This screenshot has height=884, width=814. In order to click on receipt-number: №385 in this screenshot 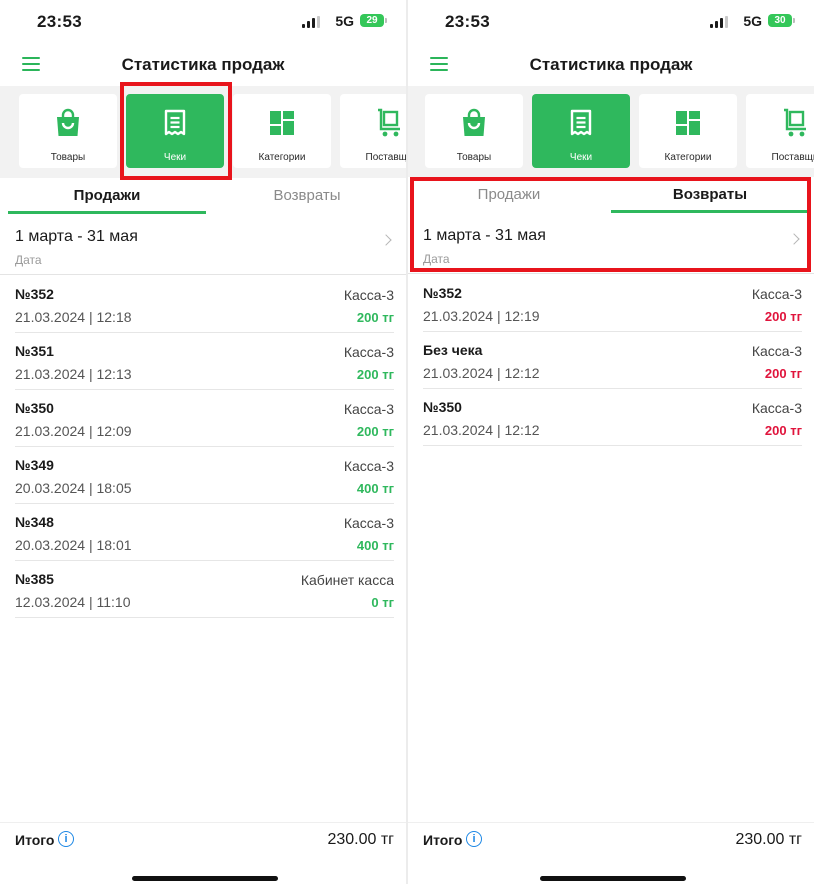, I will do `click(34, 579)`.